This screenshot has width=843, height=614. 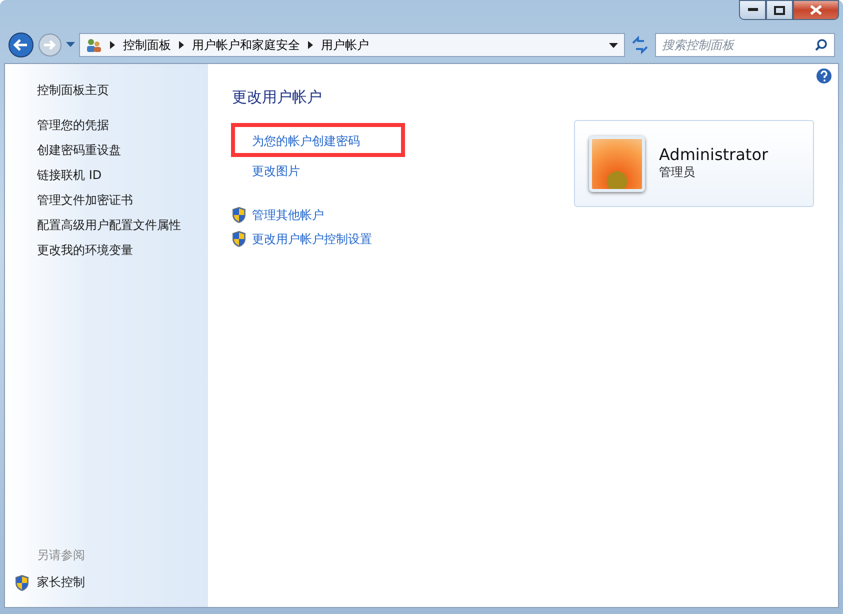 What do you see at coordinates (302, 140) in the screenshot?
I see `task-link: 为您的帐户创建密码` at bounding box center [302, 140].